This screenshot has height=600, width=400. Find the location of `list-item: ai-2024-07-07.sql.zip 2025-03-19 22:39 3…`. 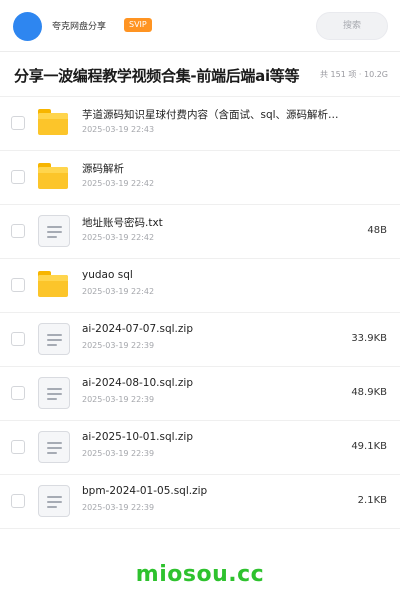

list-item: ai-2024-07-07.sql.zip 2025-03-19 22:39 3… is located at coordinates (200, 340).